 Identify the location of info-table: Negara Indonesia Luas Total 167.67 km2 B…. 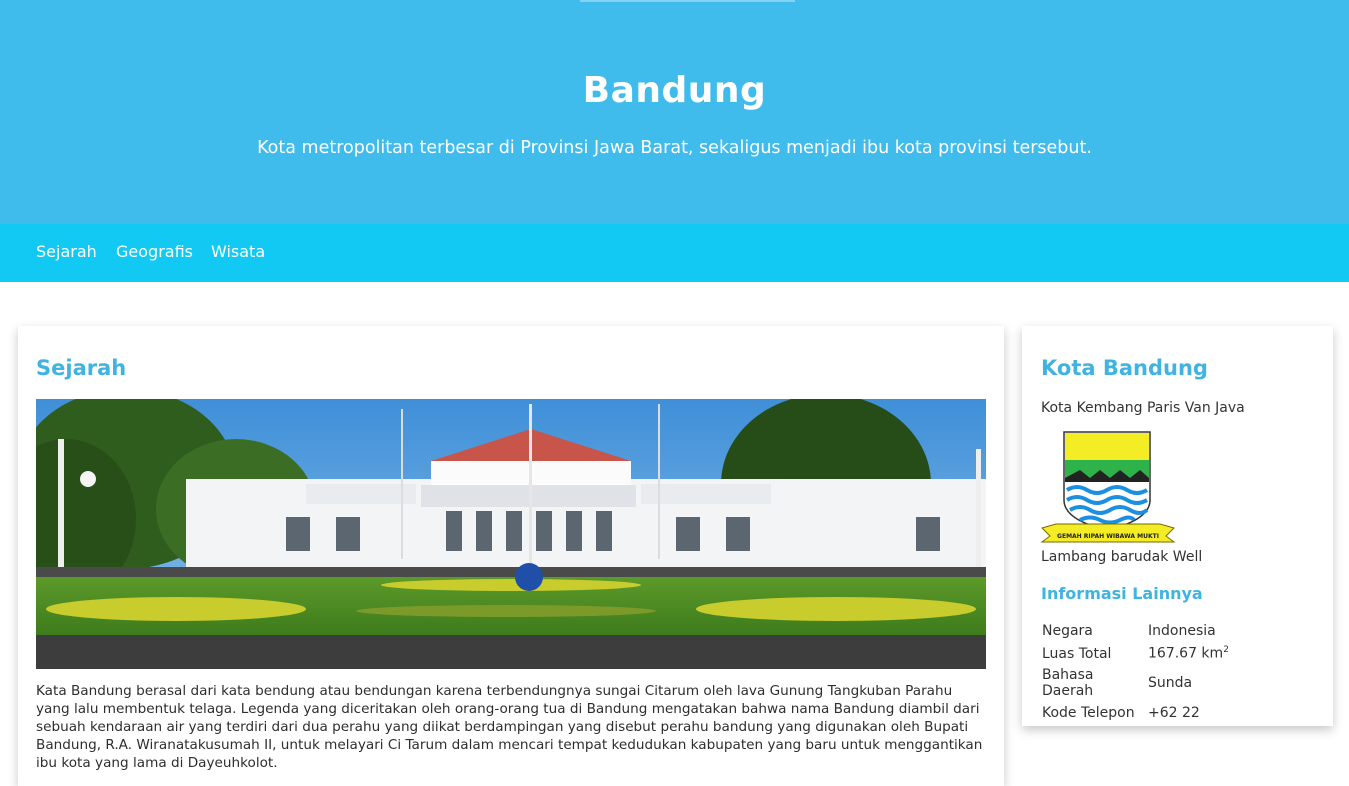
(1135, 671).